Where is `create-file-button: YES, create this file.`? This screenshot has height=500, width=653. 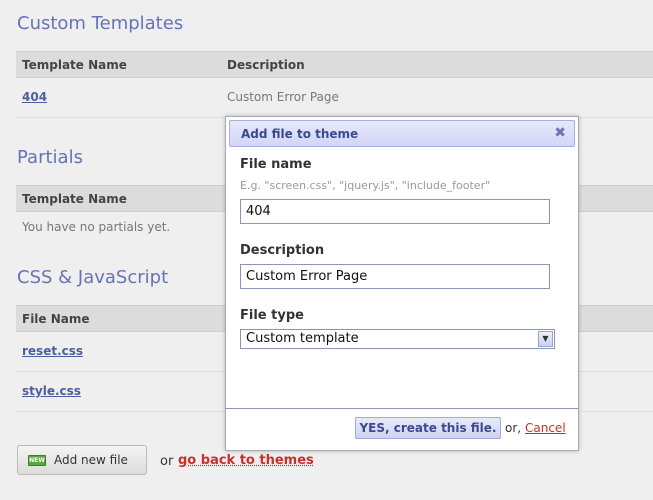 create-file-button: YES, create this file. is located at coordinates (428, 428).